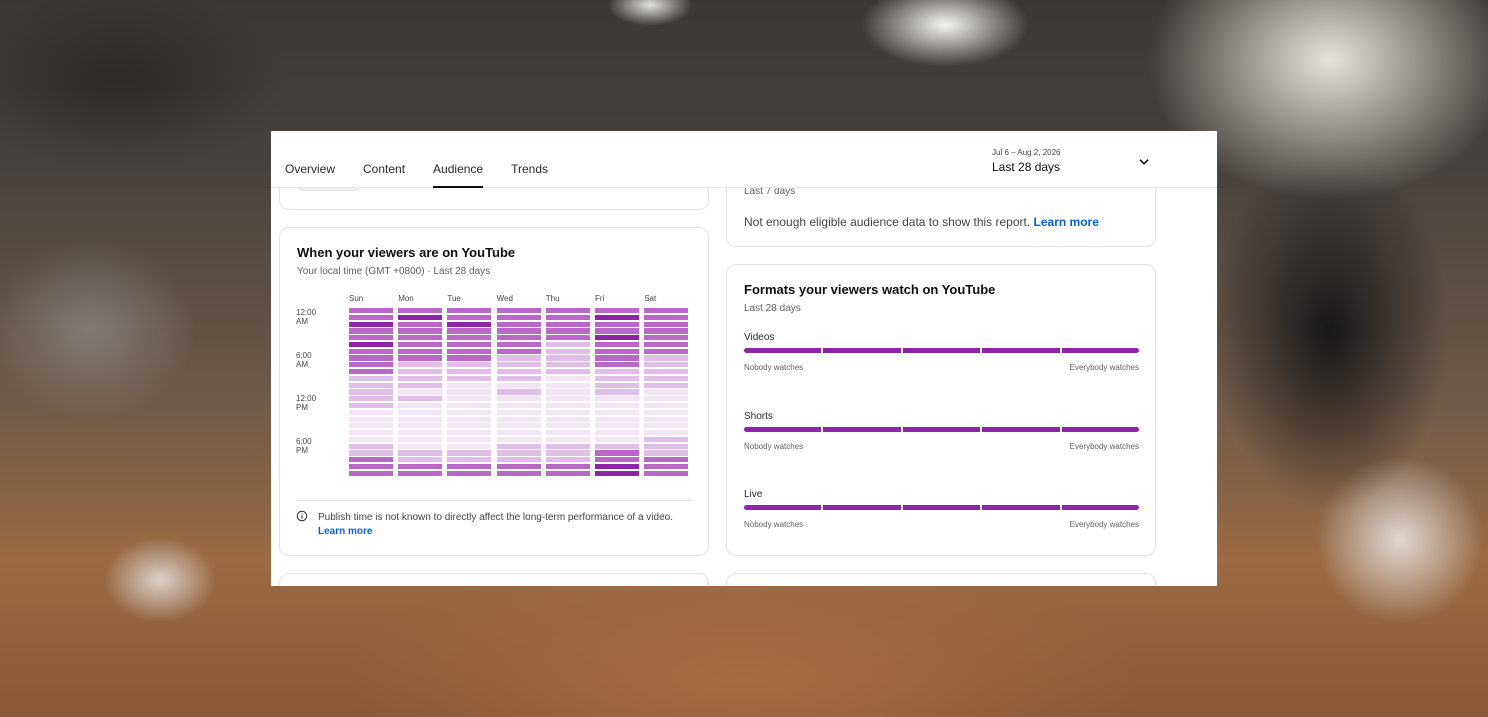 This screenshot has width=1488, height=717. What do you see at coordinates (458, 159) in the screenshot?
I see `tab-audience: Audience` at bounding box center [458, 159].